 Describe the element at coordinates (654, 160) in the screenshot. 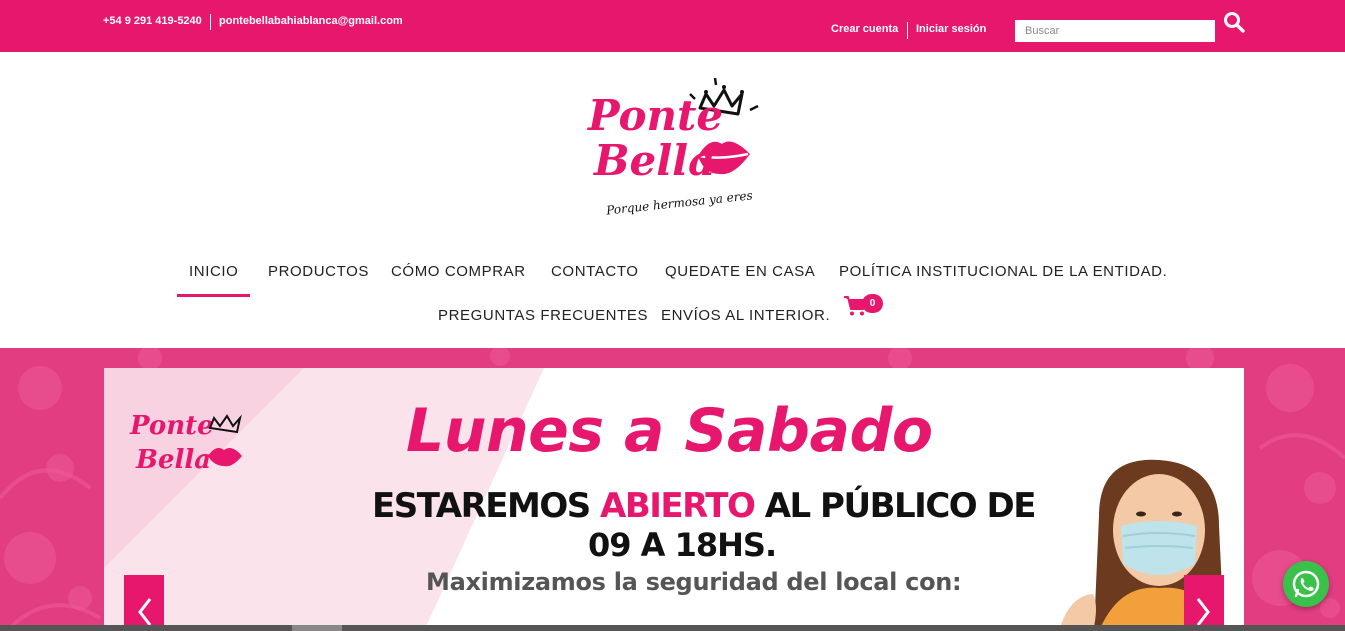

I see `logo-text-bella: Bella` at that location.